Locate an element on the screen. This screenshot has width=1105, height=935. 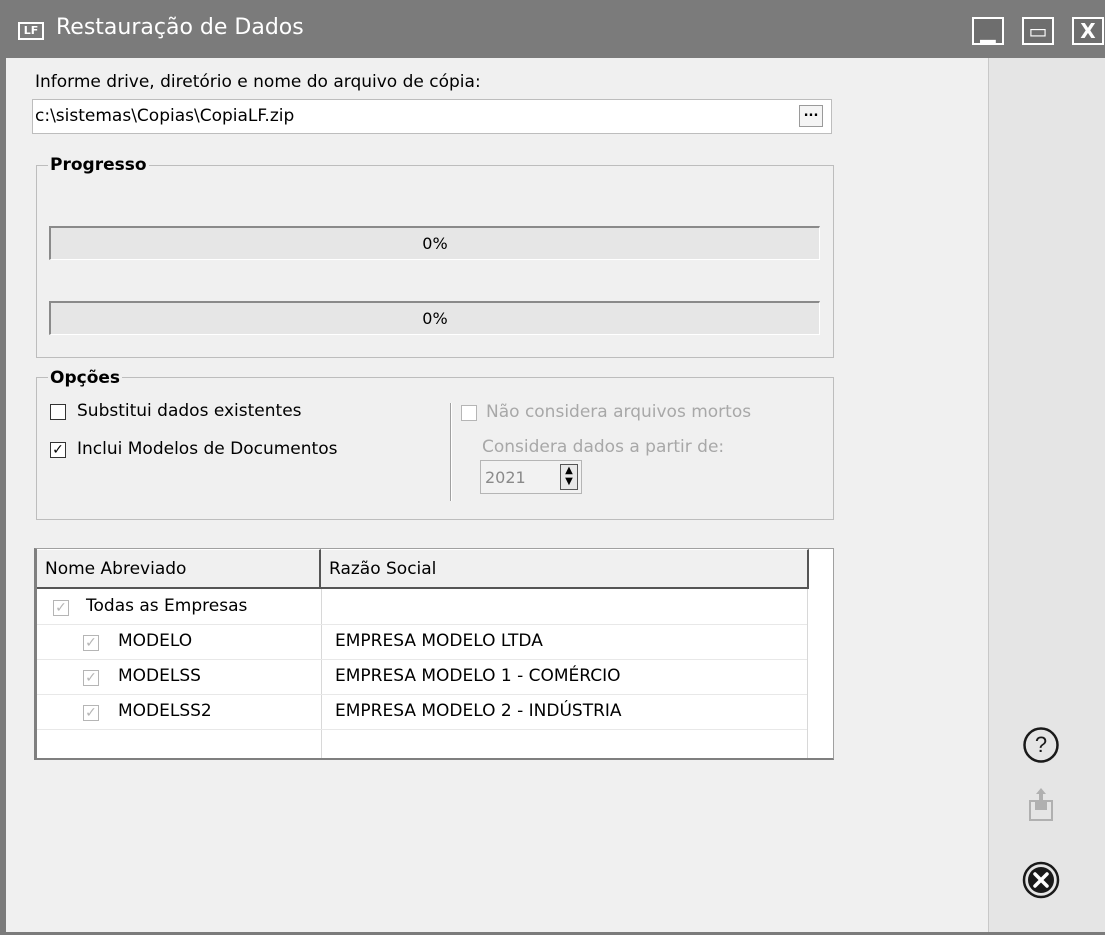
row-razao: EMPRESA MODELO LTDA is located at coordinates (439, 641).